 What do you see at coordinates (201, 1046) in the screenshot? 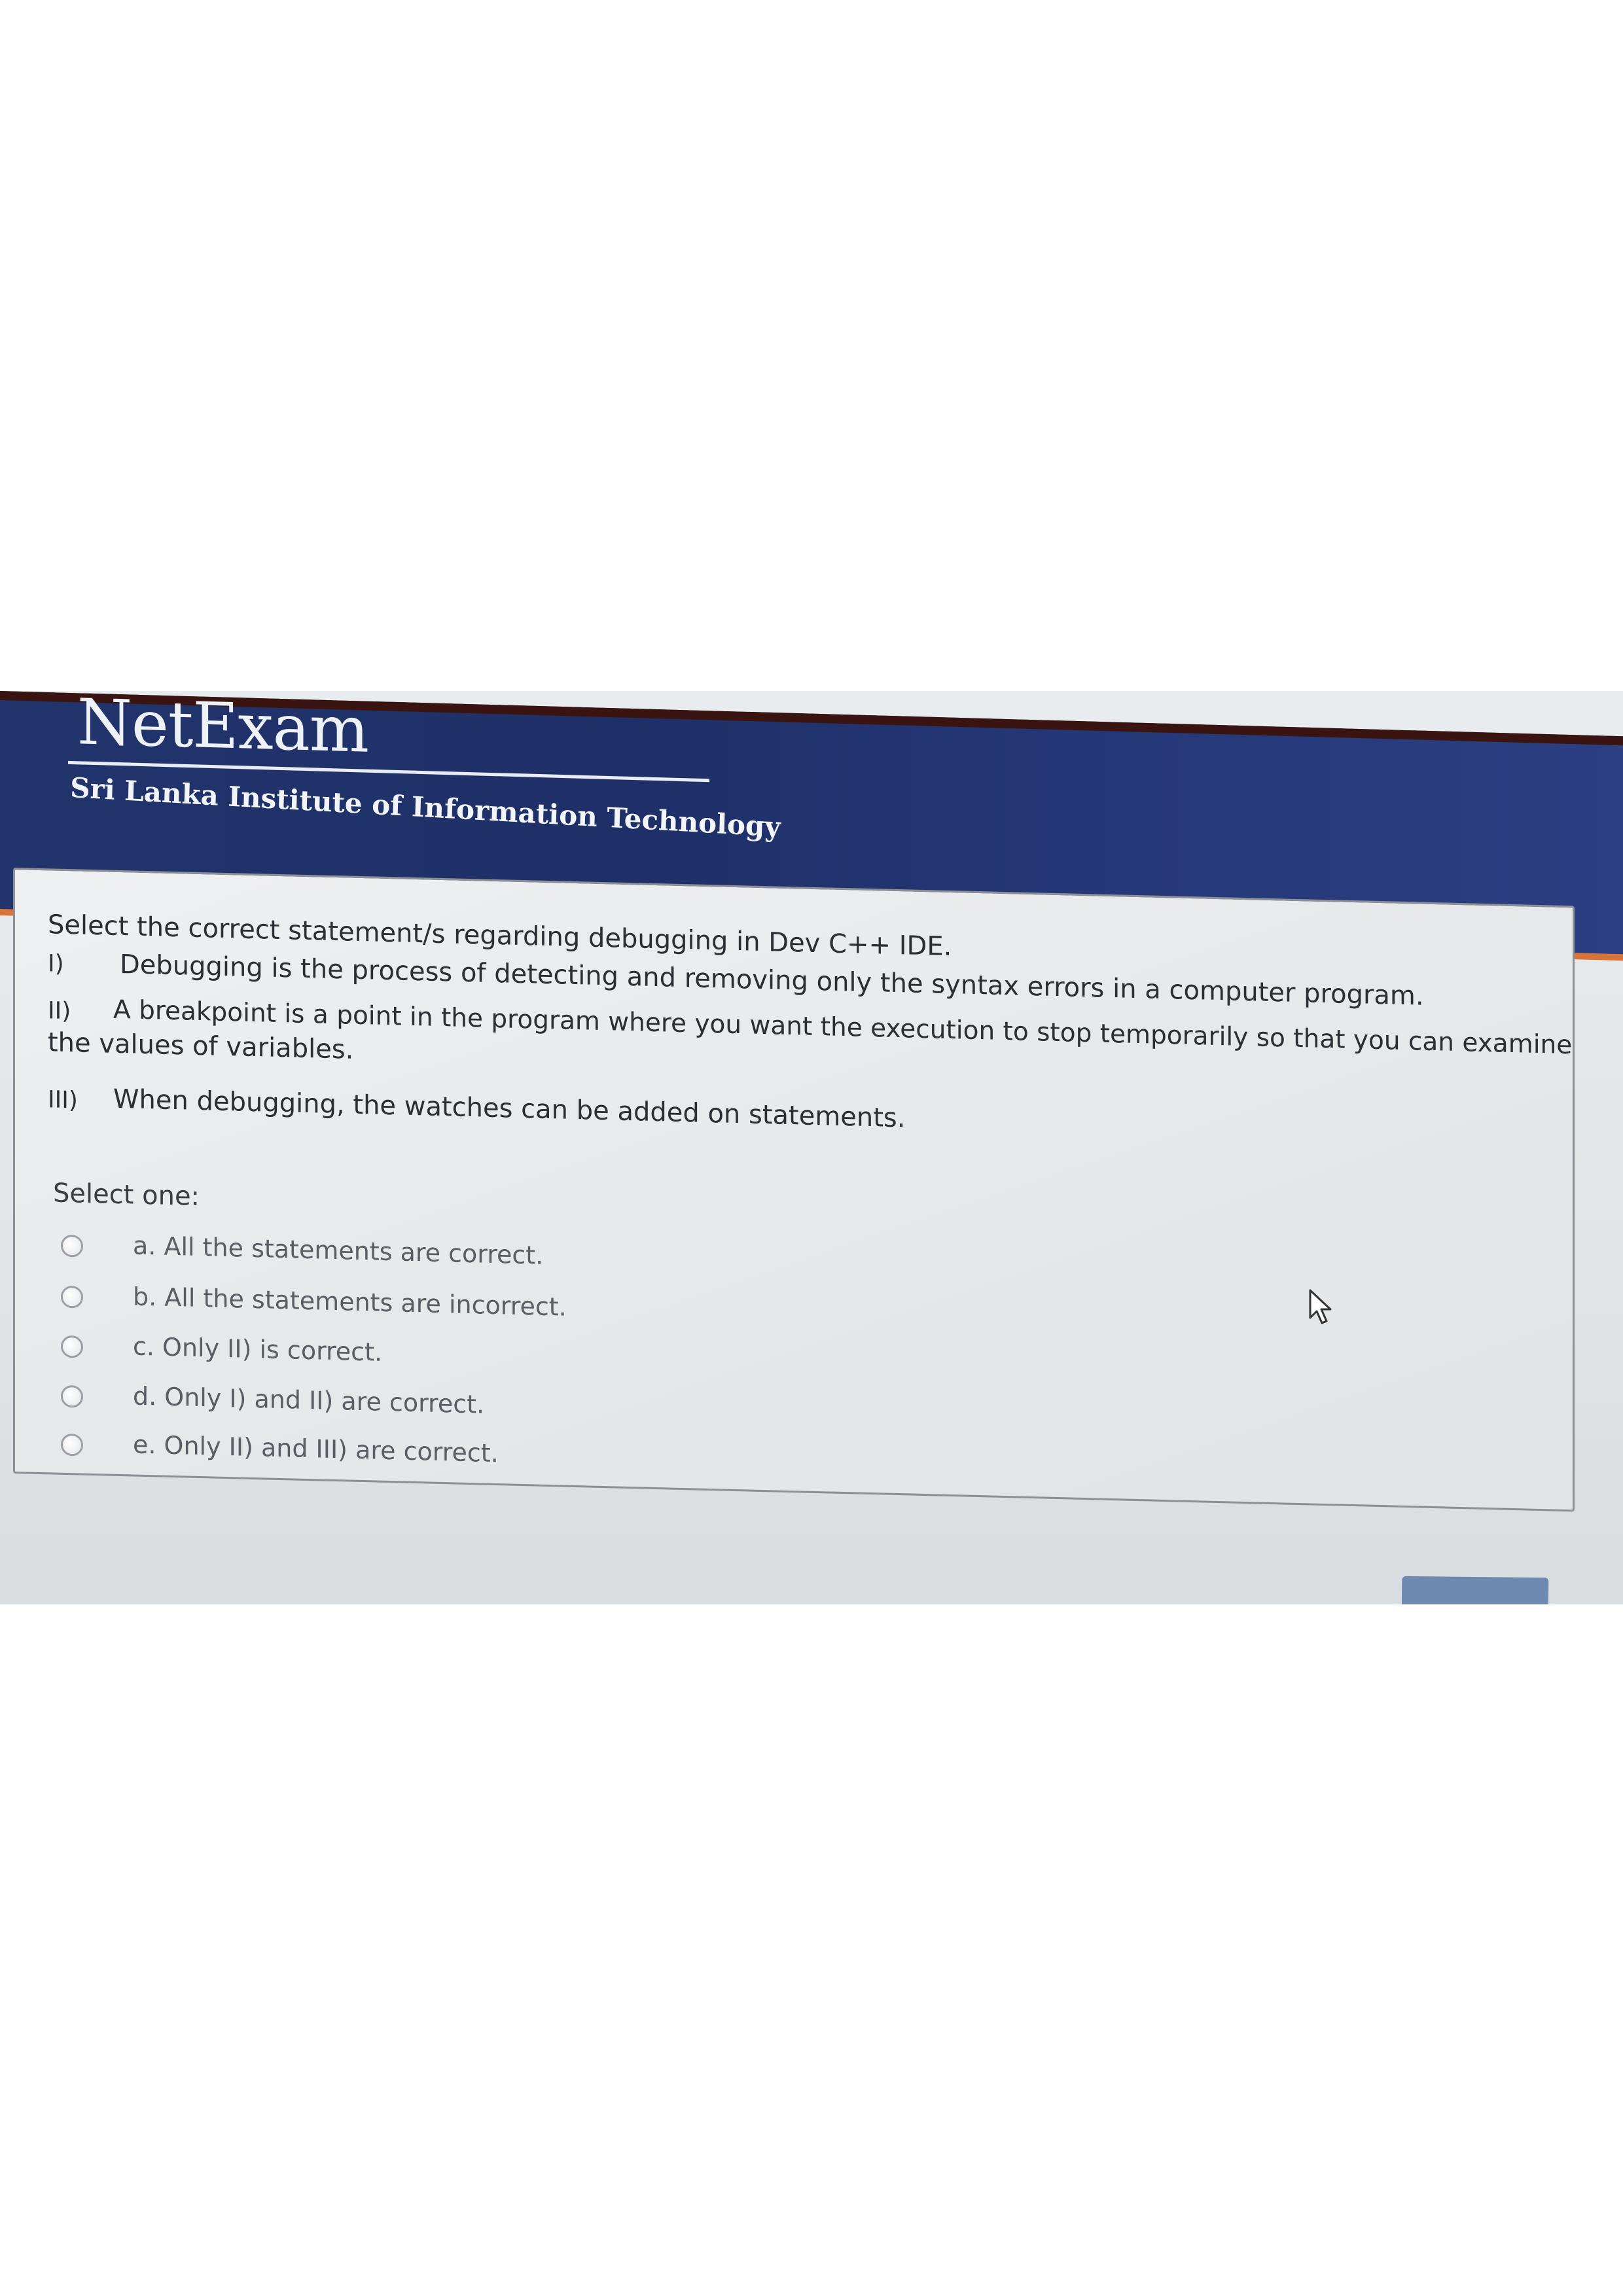
I see `statement-2-continued: the values of variables.` at bounding box center [201, 1046].